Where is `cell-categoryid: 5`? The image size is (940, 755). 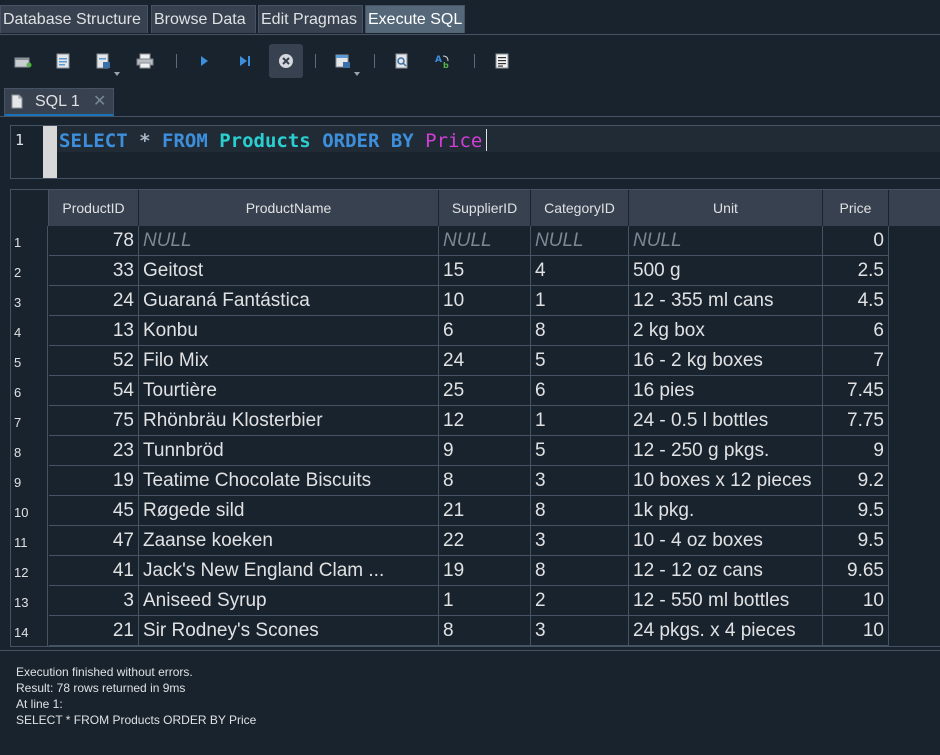
cell-categoryid: 5 is located at coordinates (580, 451).